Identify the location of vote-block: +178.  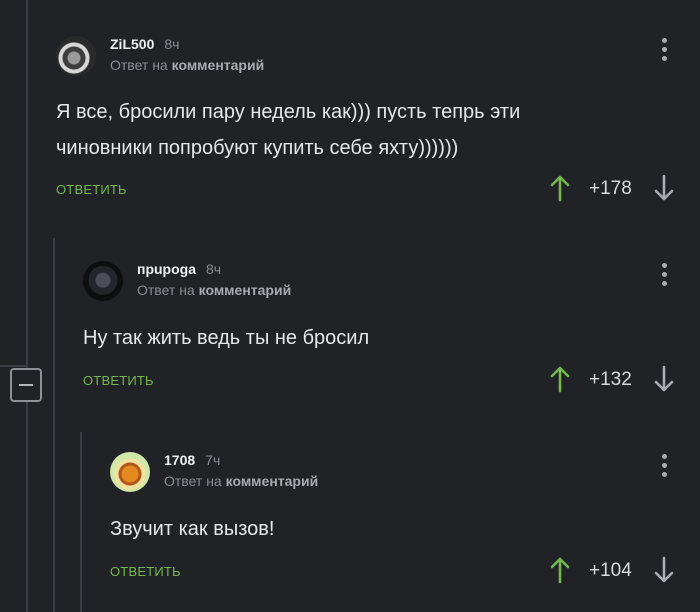
(619, 189).